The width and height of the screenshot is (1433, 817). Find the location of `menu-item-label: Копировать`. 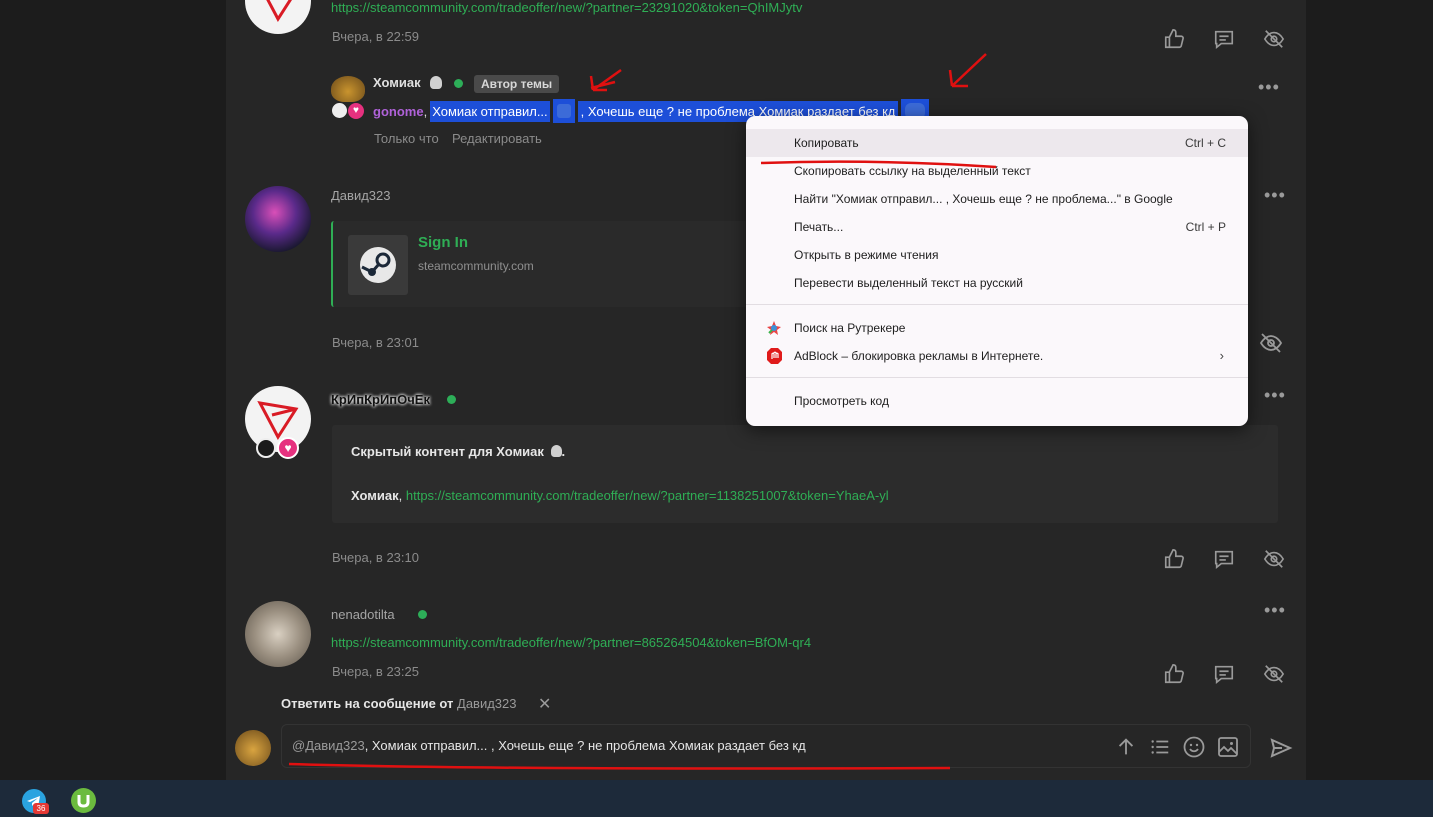

menu-item-label: Копировать is located at coordinates (826, 143).